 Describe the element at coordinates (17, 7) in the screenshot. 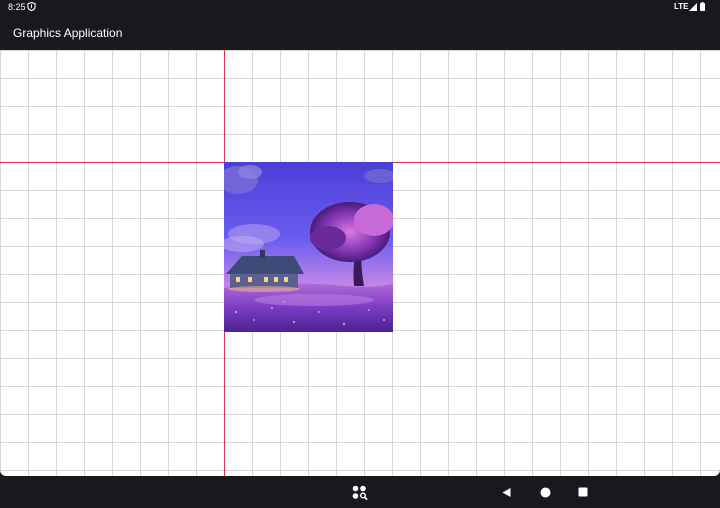

I see `status-time: 8:25` at that location.